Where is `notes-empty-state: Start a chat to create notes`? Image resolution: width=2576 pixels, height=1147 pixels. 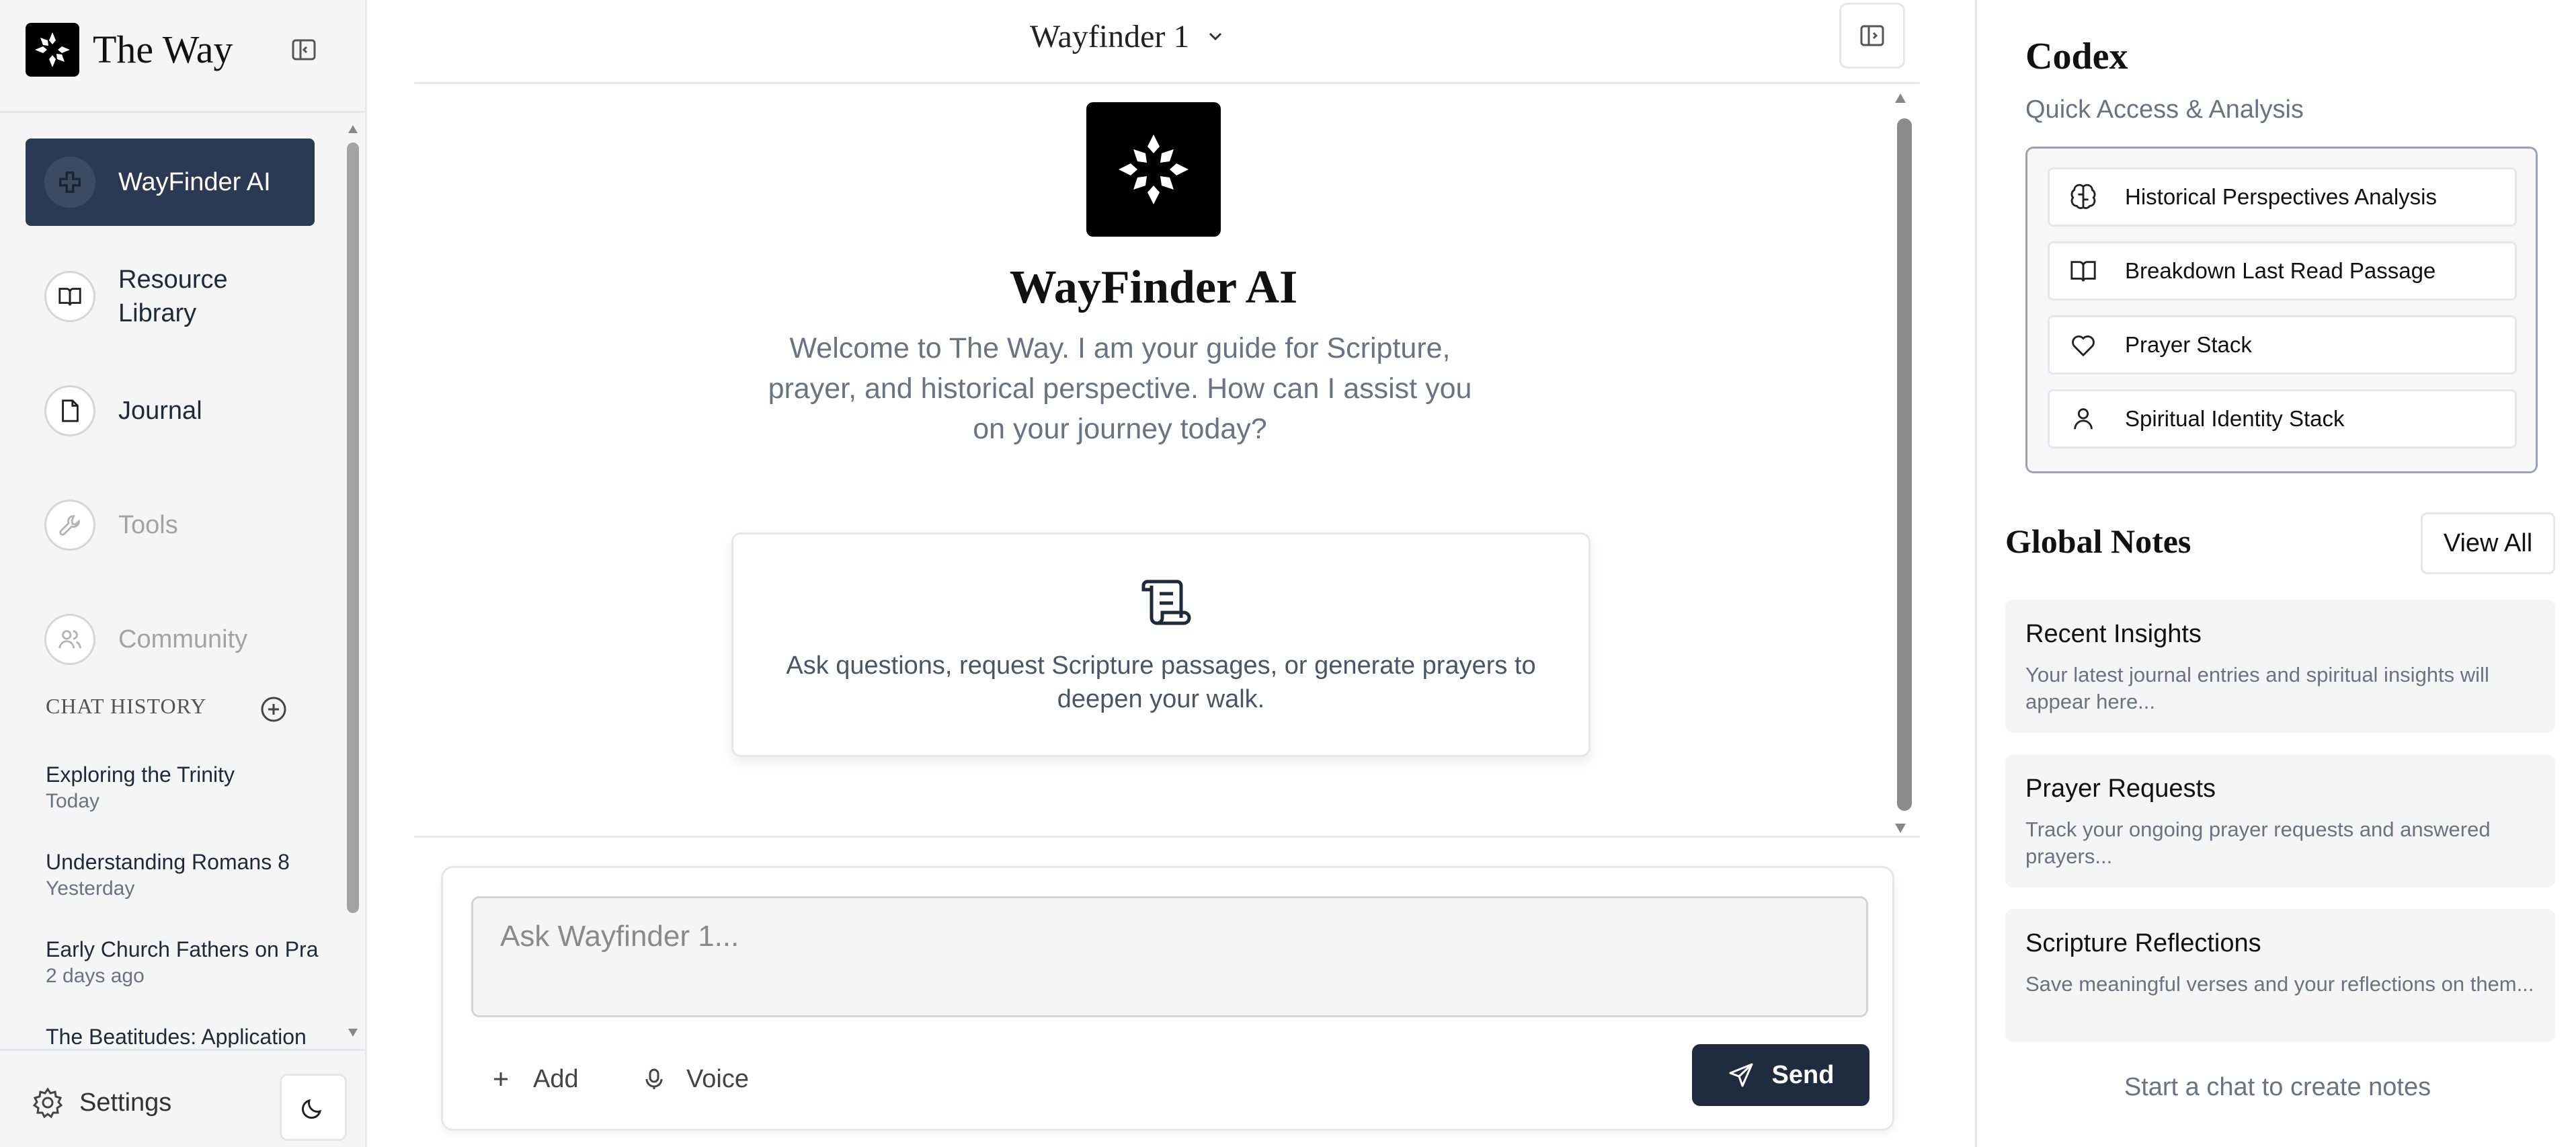
notes-empty-state: Start a chat to create notes is located at coordinates (2277, 1087).